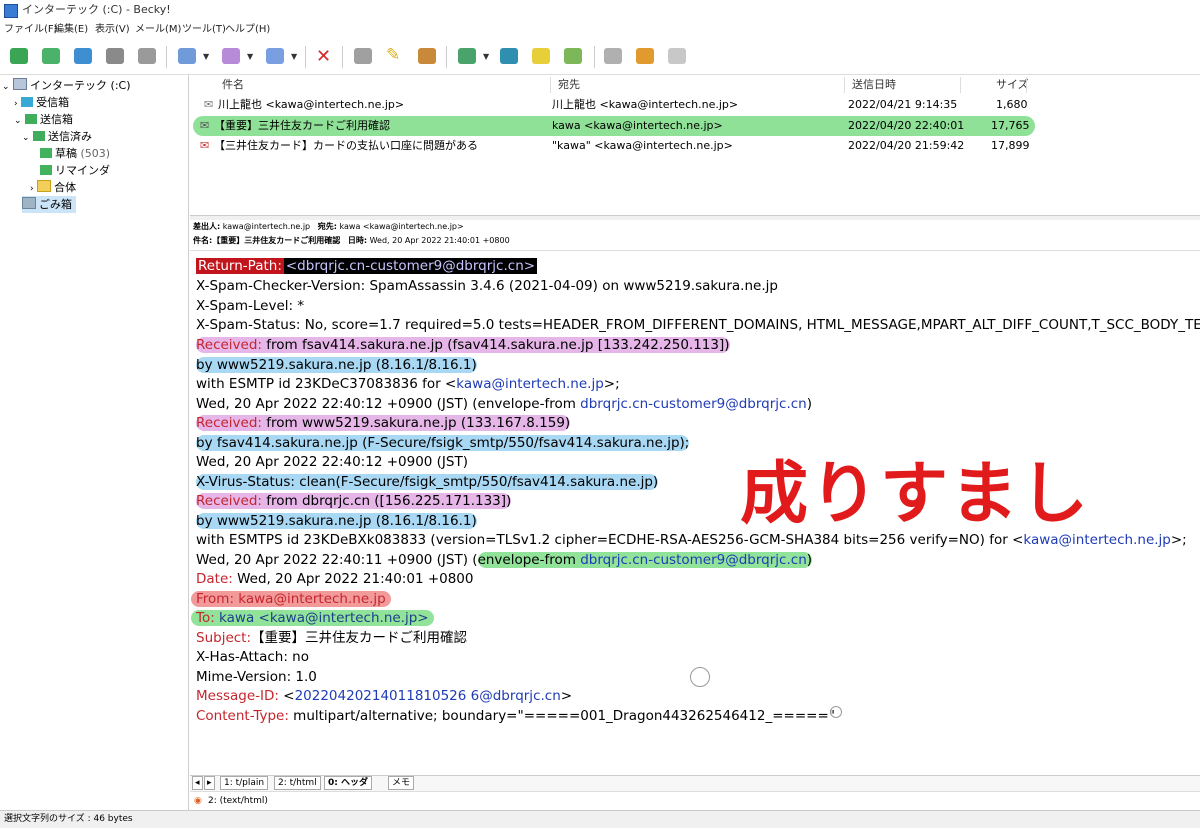 This screenshot has width=1200, height=828. I want to click on tab-text-plain: 1: t/plain, so click(244, 783).